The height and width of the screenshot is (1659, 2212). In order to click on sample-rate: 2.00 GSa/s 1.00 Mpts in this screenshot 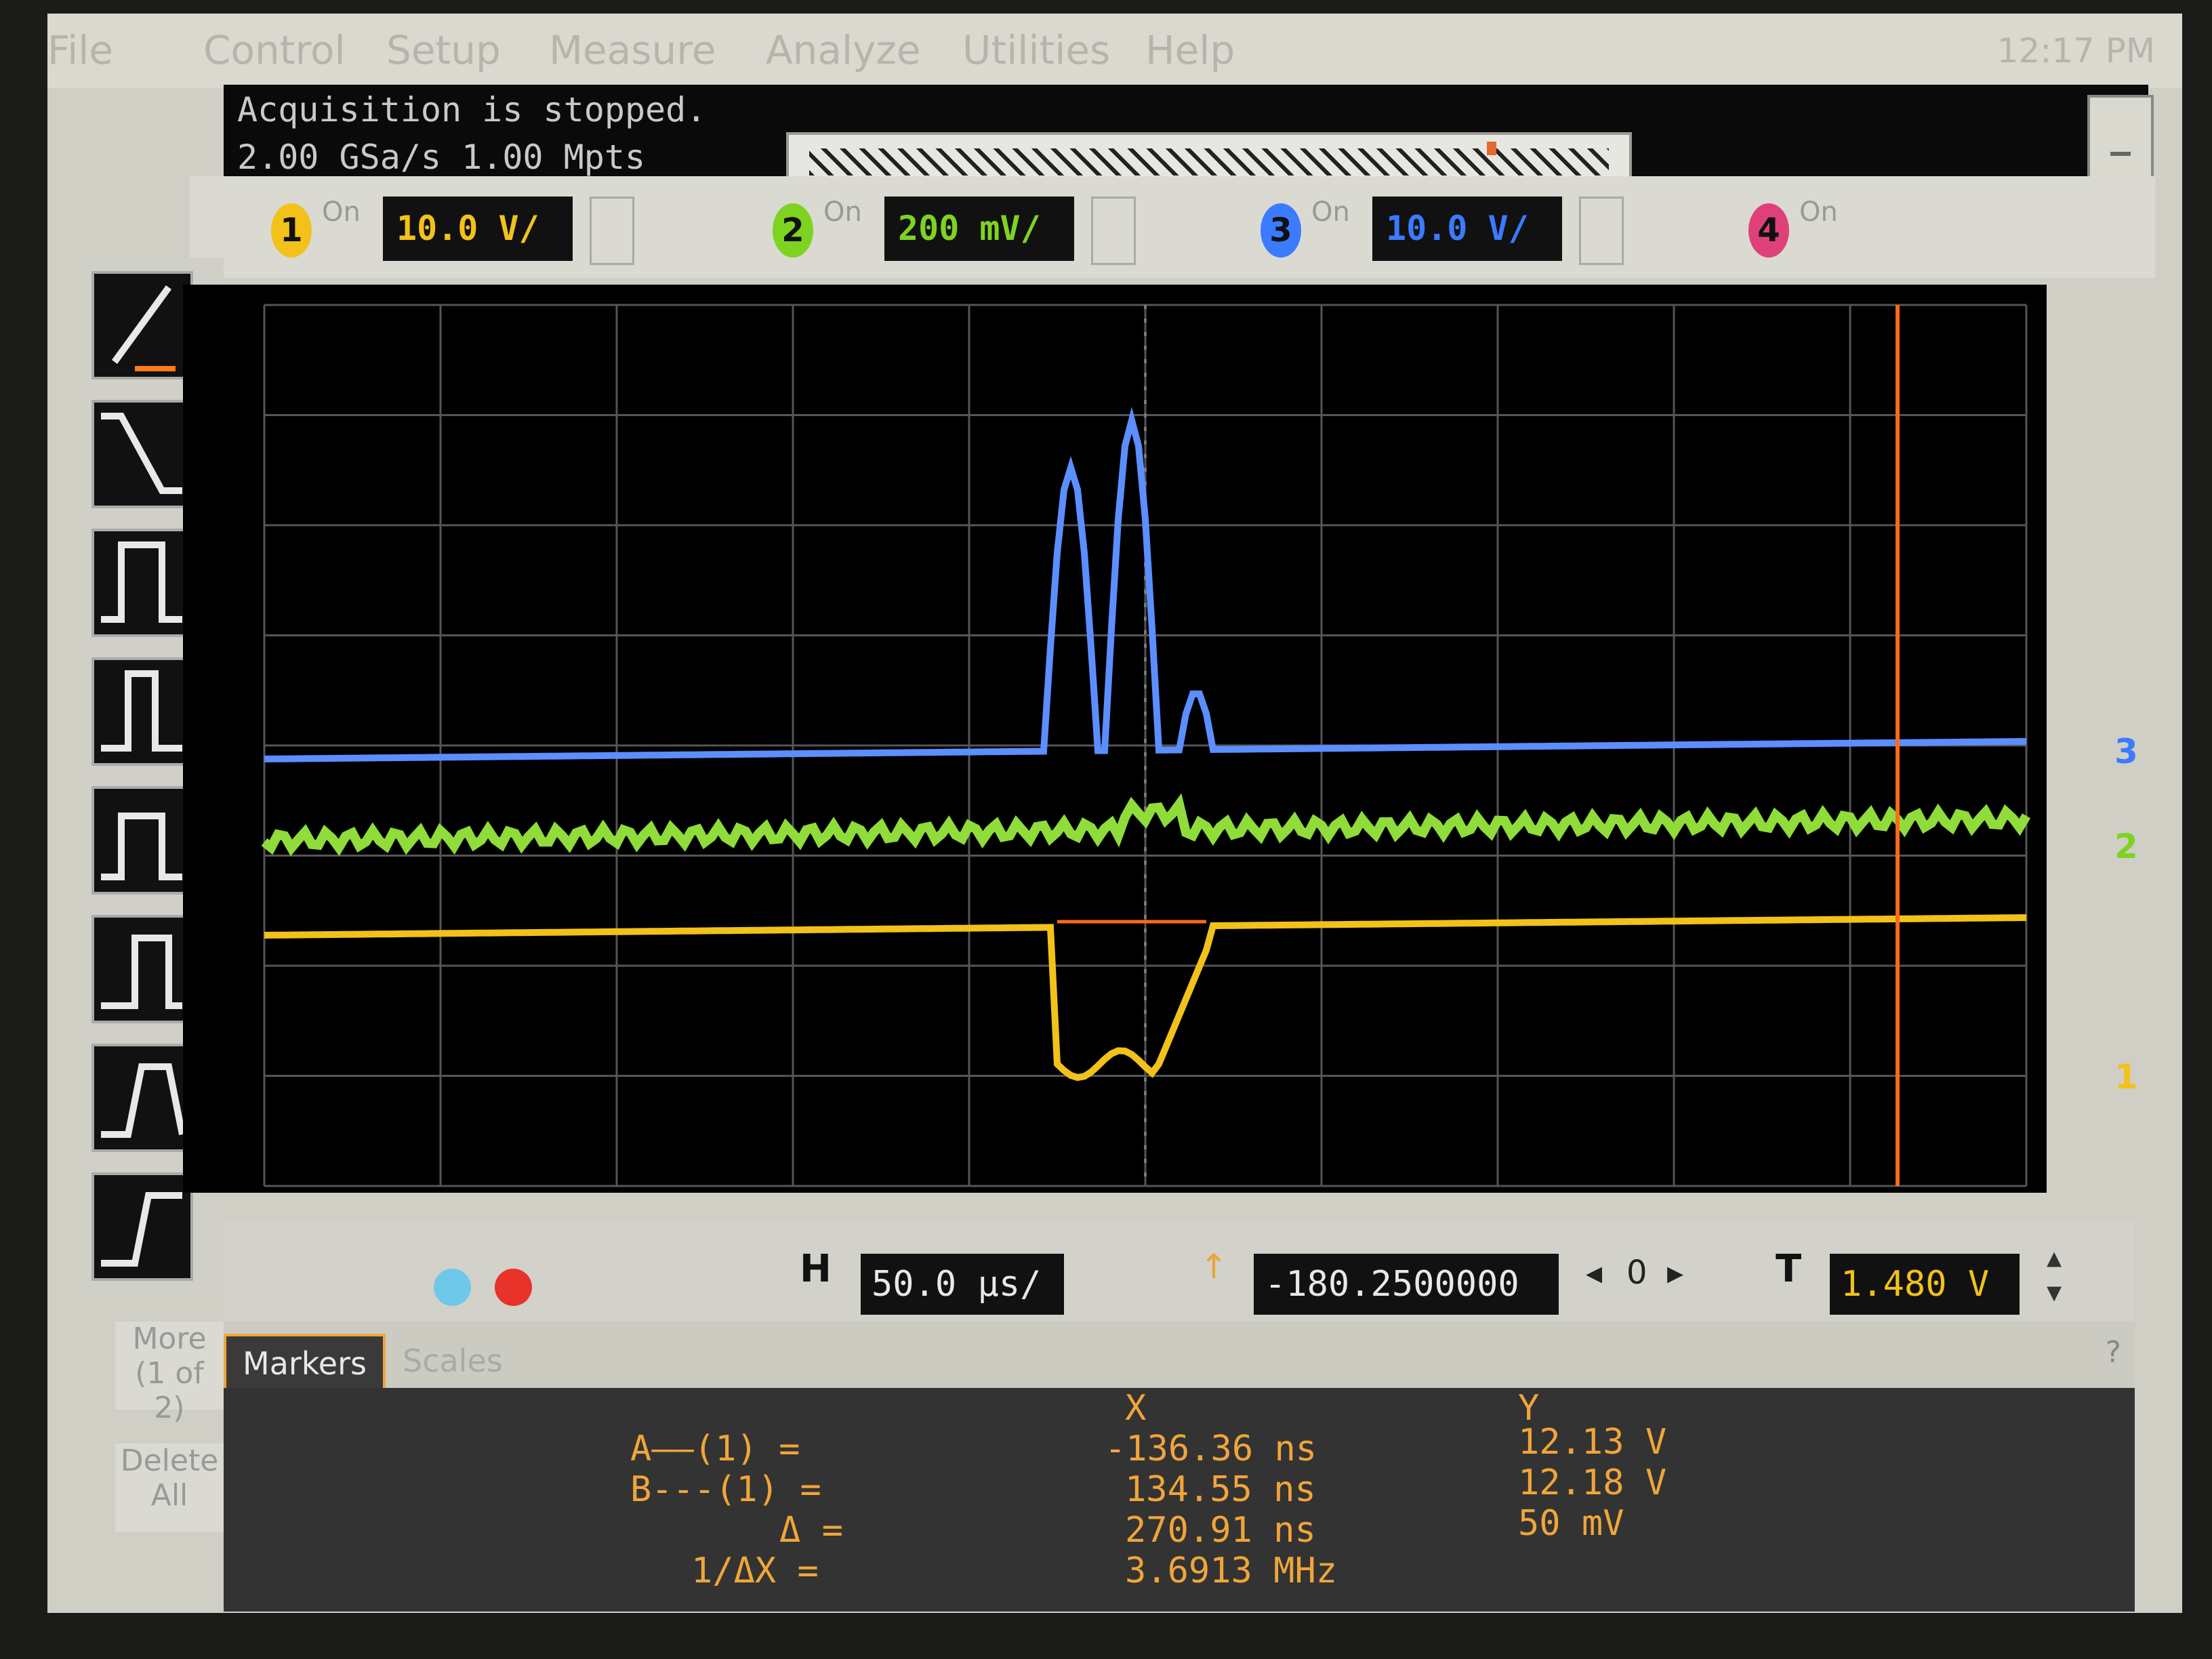, I will do `click(442, 157)`.